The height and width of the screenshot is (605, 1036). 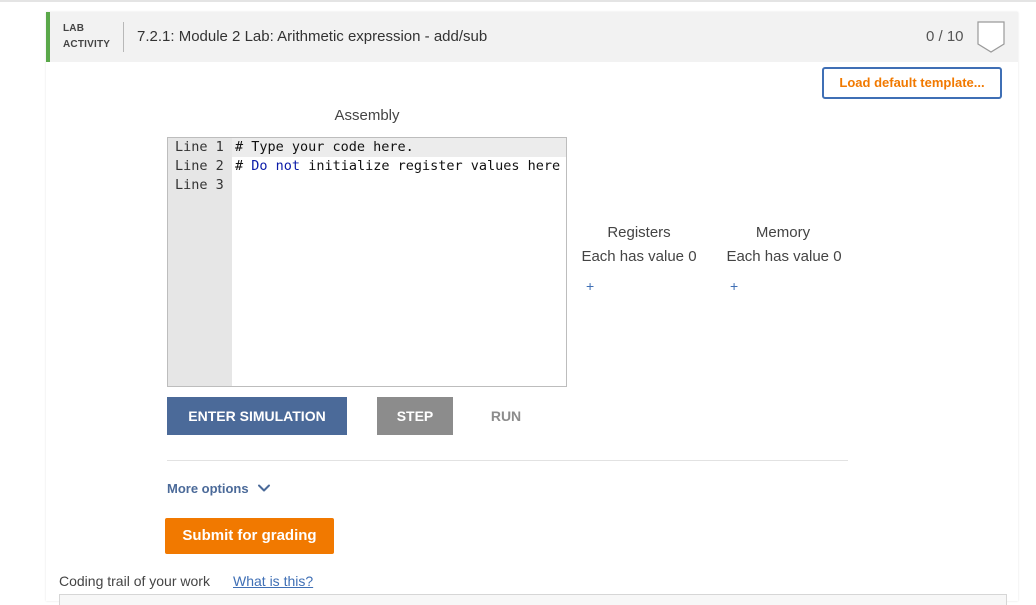 What do you see at coordinates (783, 232) in the screenshot?
I see `memory-title: Memory` at bounding box center [783, 232].